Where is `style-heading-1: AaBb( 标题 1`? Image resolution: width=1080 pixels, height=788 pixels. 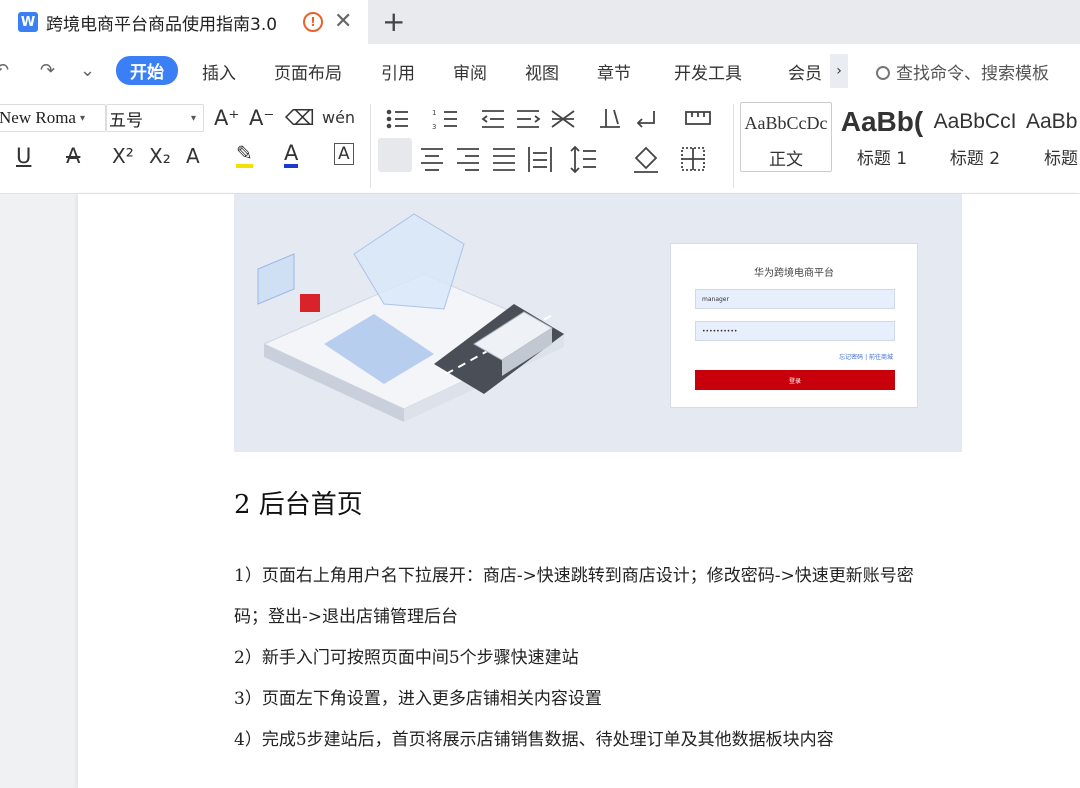
style-heading-1: AaBb( 标题 1 is located at coordinates (882, 137).